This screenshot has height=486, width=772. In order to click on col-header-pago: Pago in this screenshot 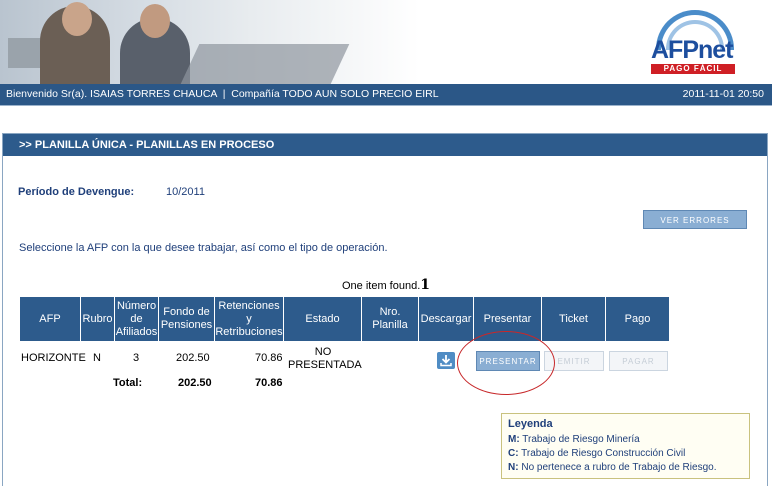, I will do `click(637, 319)`.